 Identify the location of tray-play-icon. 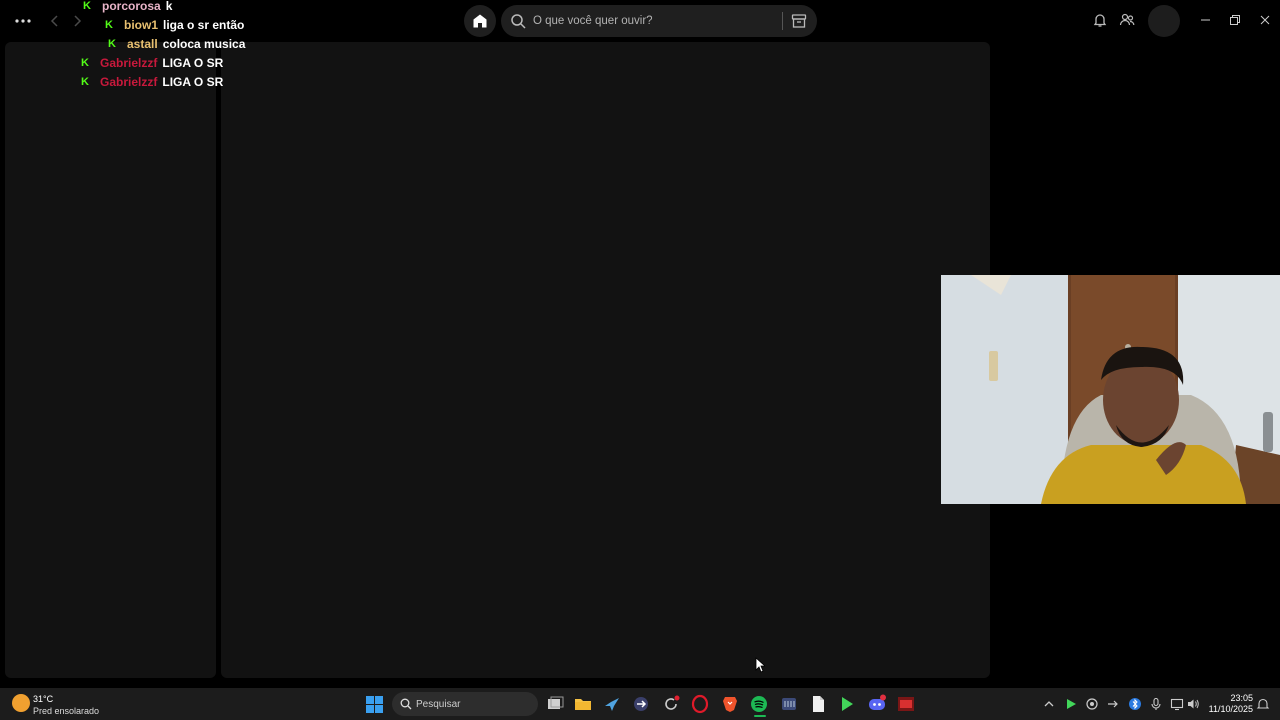
(1071, 704).